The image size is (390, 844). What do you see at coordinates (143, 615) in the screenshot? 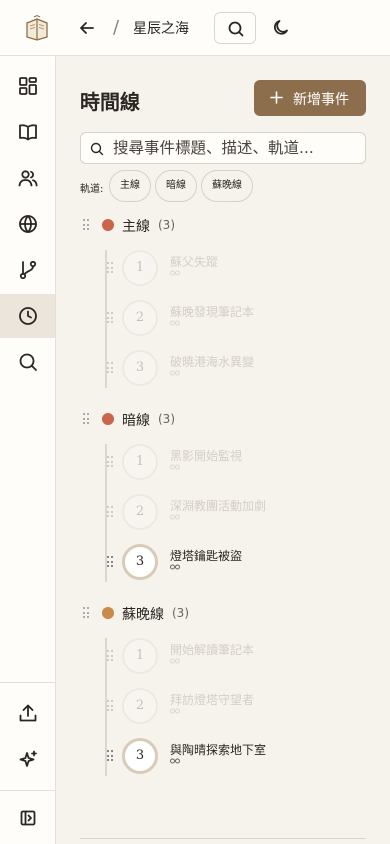
I see `track-name: 蘇晚線` at bounding box center [143, 615].